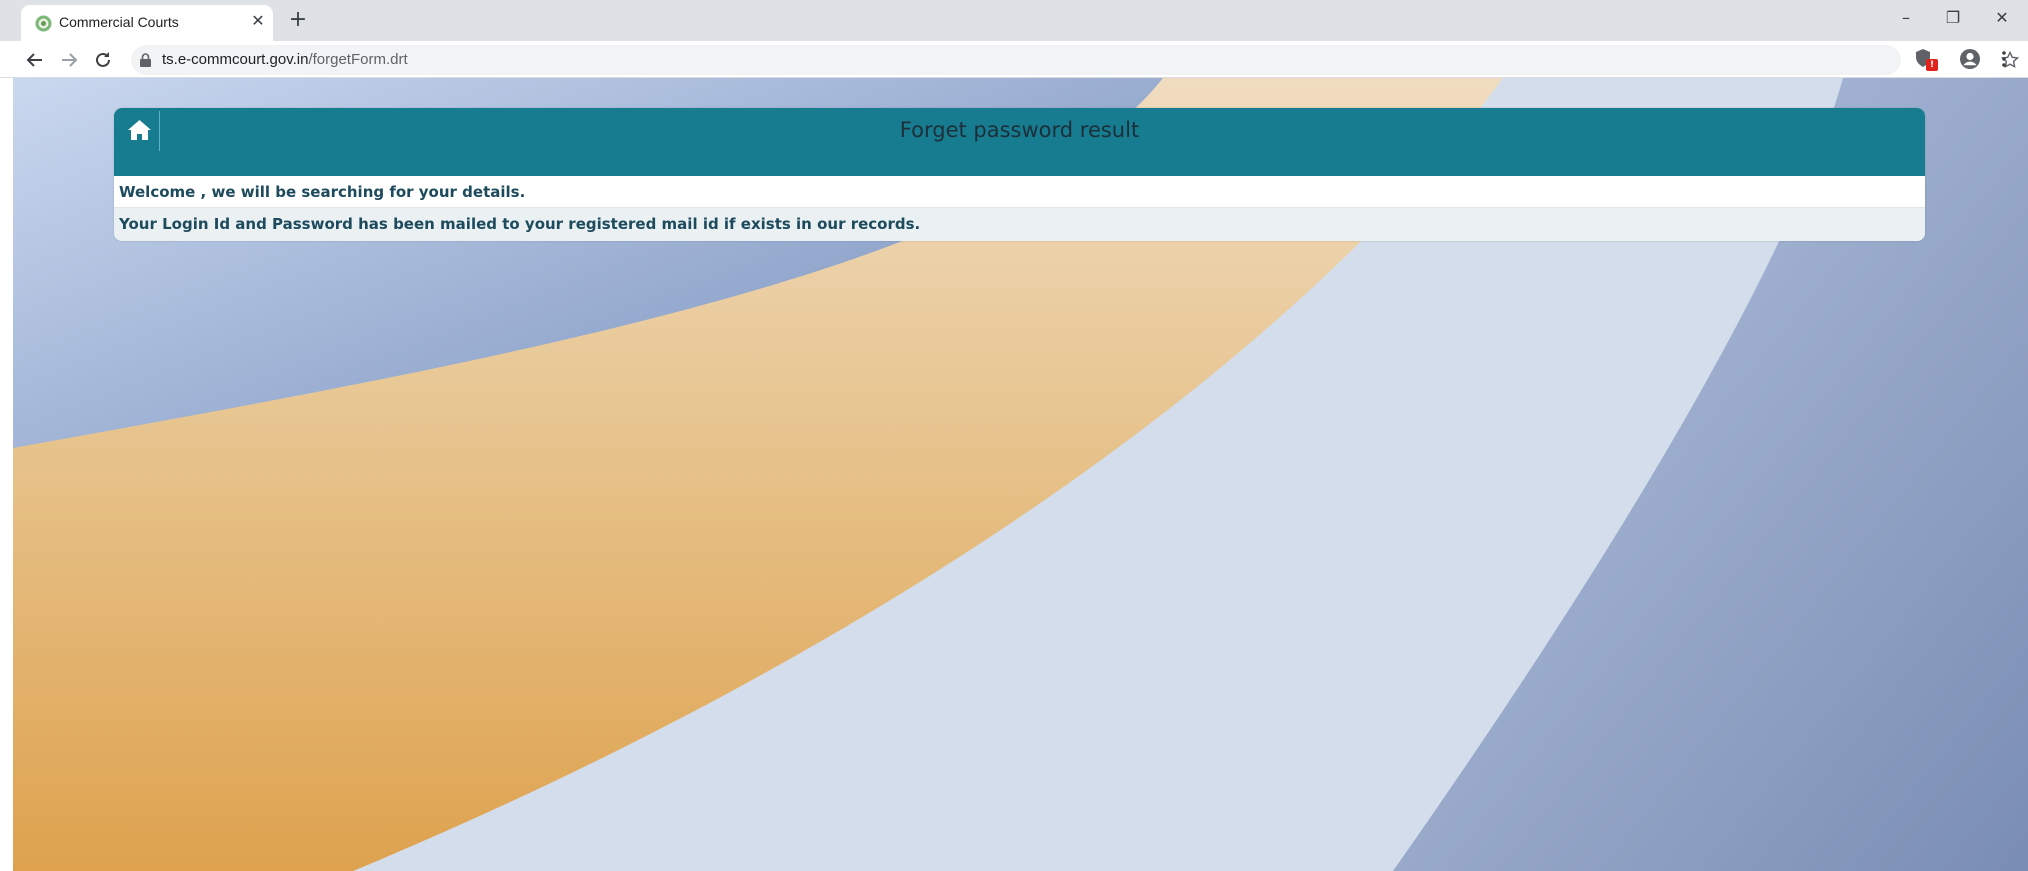  I want to click on restore-button: ❐, so click(1953, 19).